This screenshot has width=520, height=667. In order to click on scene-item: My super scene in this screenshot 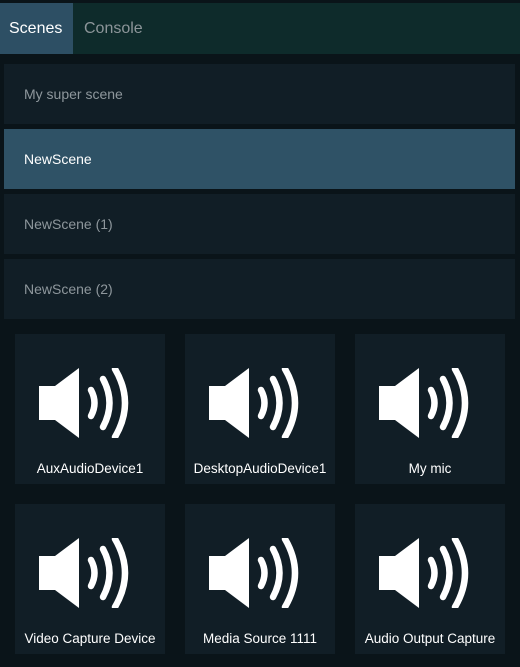, I will do `click(259, 94)`.